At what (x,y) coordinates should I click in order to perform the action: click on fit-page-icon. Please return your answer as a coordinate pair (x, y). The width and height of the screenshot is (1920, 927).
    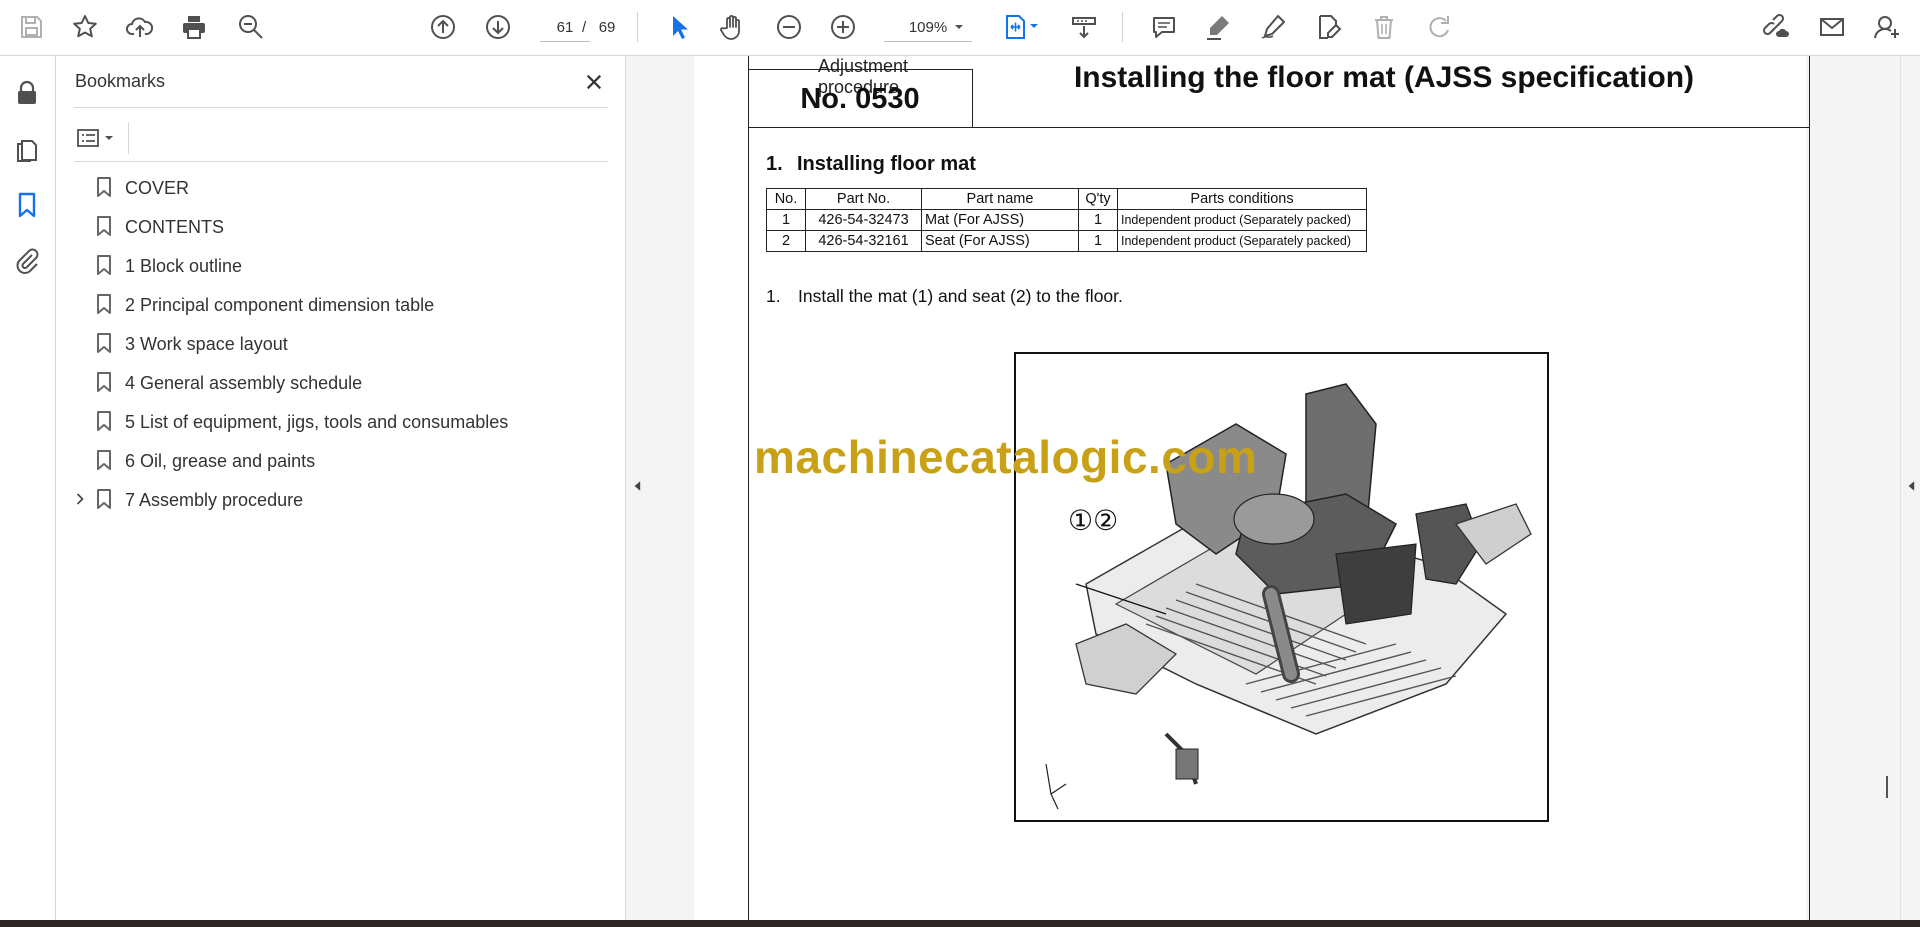
    Looking at the image, I should click on (1021, 27).